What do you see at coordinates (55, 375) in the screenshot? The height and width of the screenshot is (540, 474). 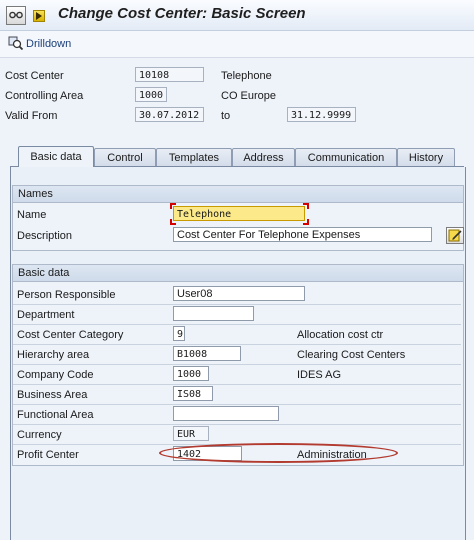 I see `company-code-label: Company Code` at bounding box center [55, 375].